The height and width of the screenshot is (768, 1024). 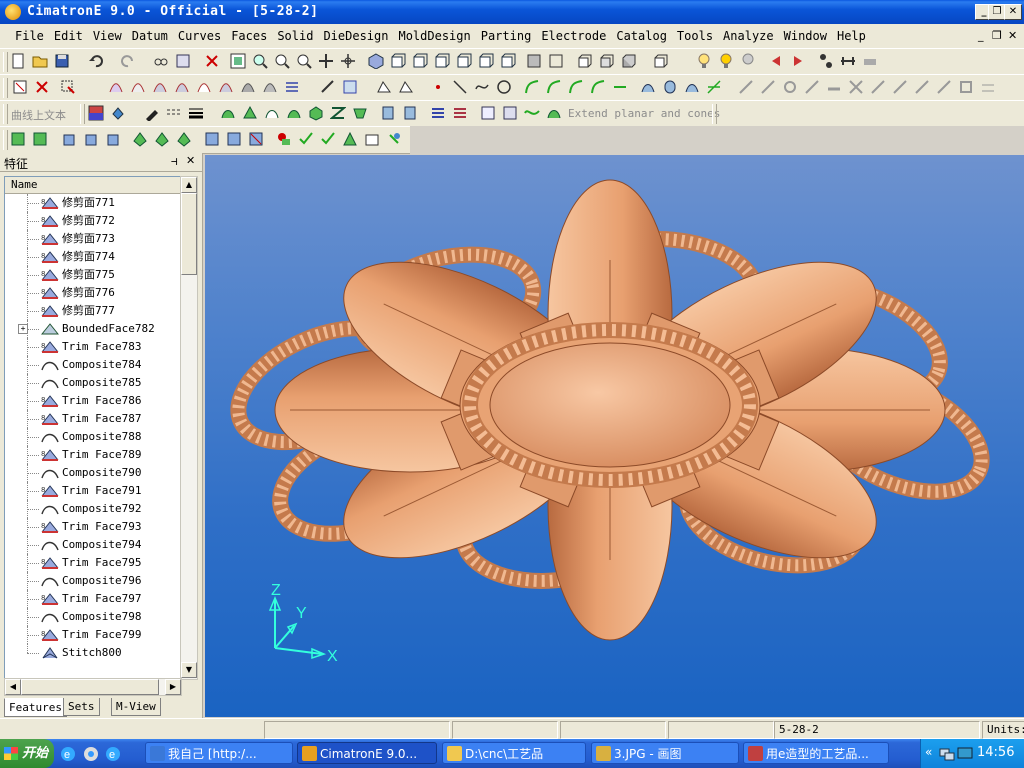 What do you see at coordinates (284, 139) in the screenshot?
I see `solid-tool-12-icon` at bounding box center [284, 139].